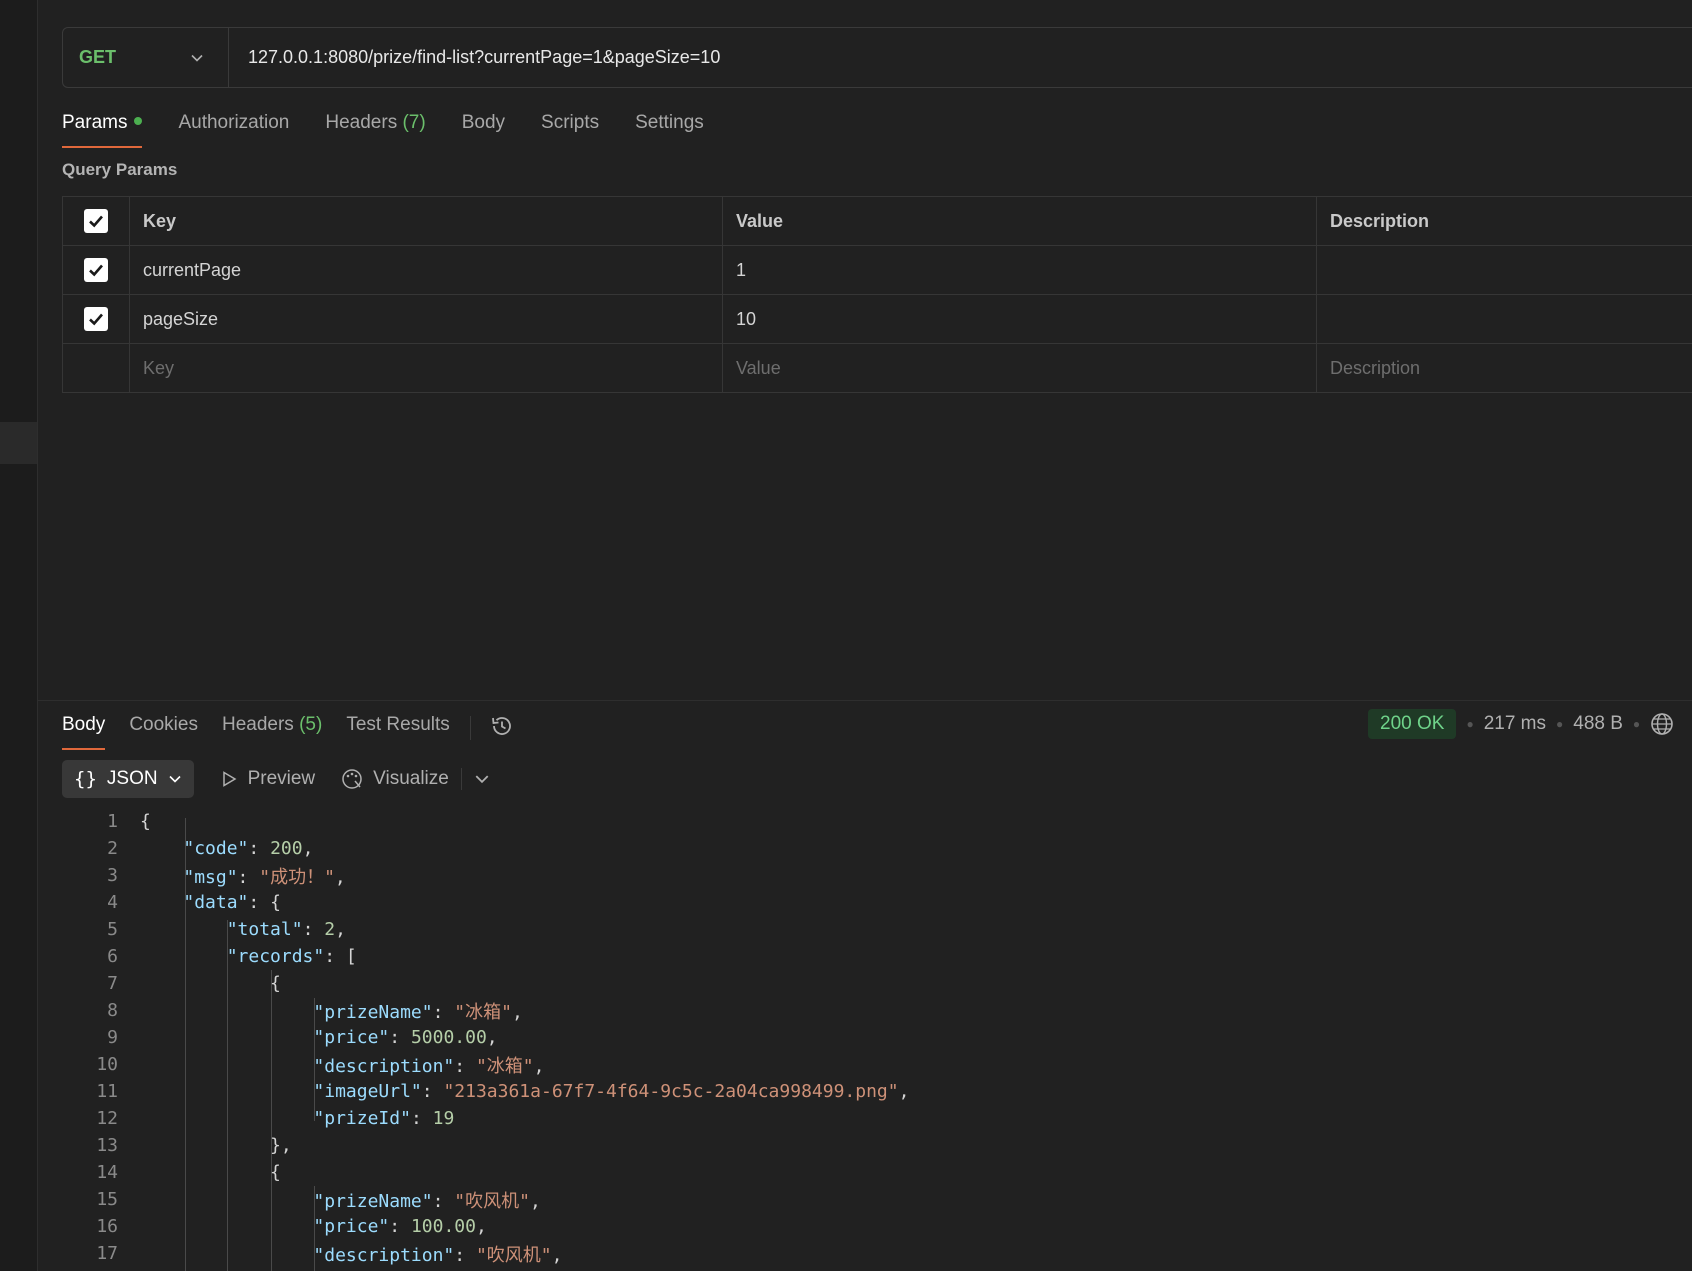 The width and height of the screenshot is (1692, 1271). Describe the element at coordinates (426, 221) in the screenshot. I see `column-header-key: Key` at that location.